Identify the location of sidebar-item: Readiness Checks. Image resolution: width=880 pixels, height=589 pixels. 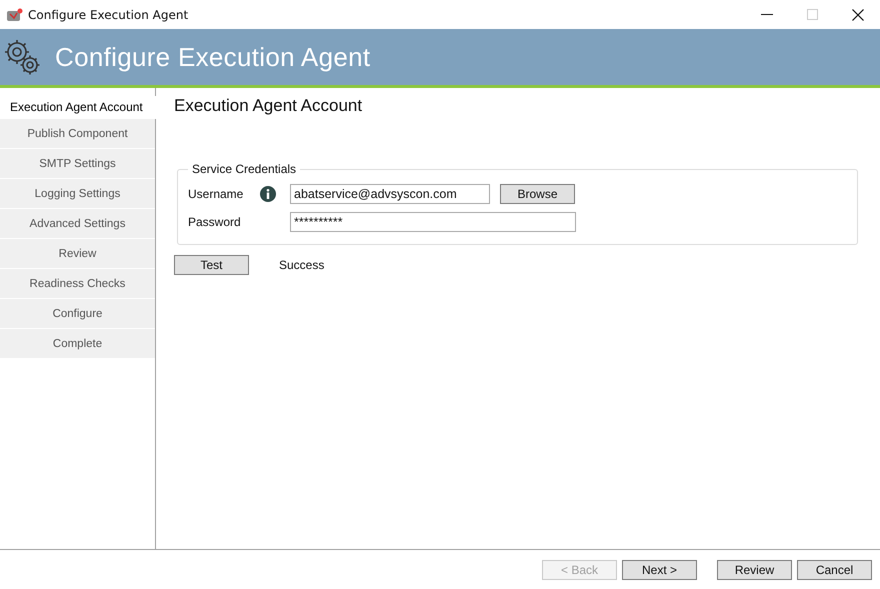
(77, 284).